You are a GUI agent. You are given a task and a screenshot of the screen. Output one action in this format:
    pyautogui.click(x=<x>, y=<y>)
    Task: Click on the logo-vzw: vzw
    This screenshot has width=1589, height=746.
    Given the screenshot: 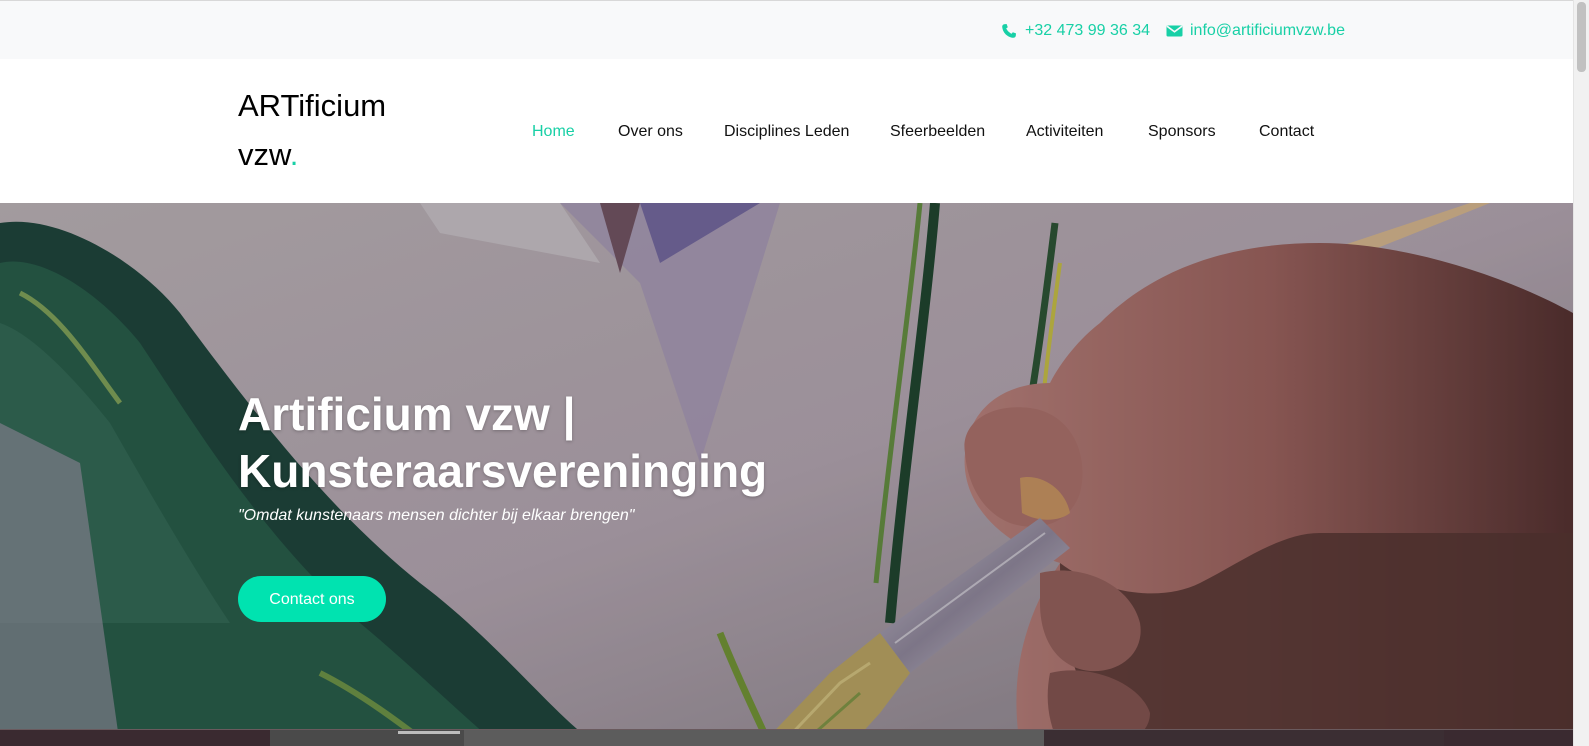 What is the action you would take?
    pyautogui.click(x=264, y=154)
    